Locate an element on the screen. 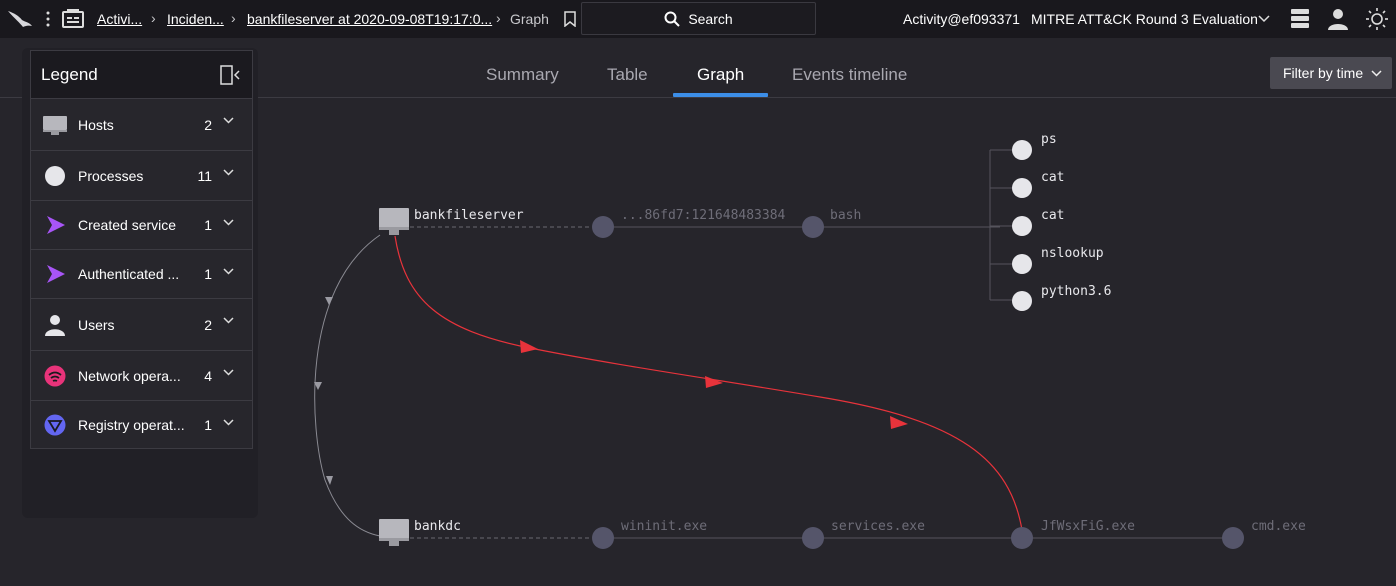  legend-item-count: 4 is located at coordinates (208, 375).